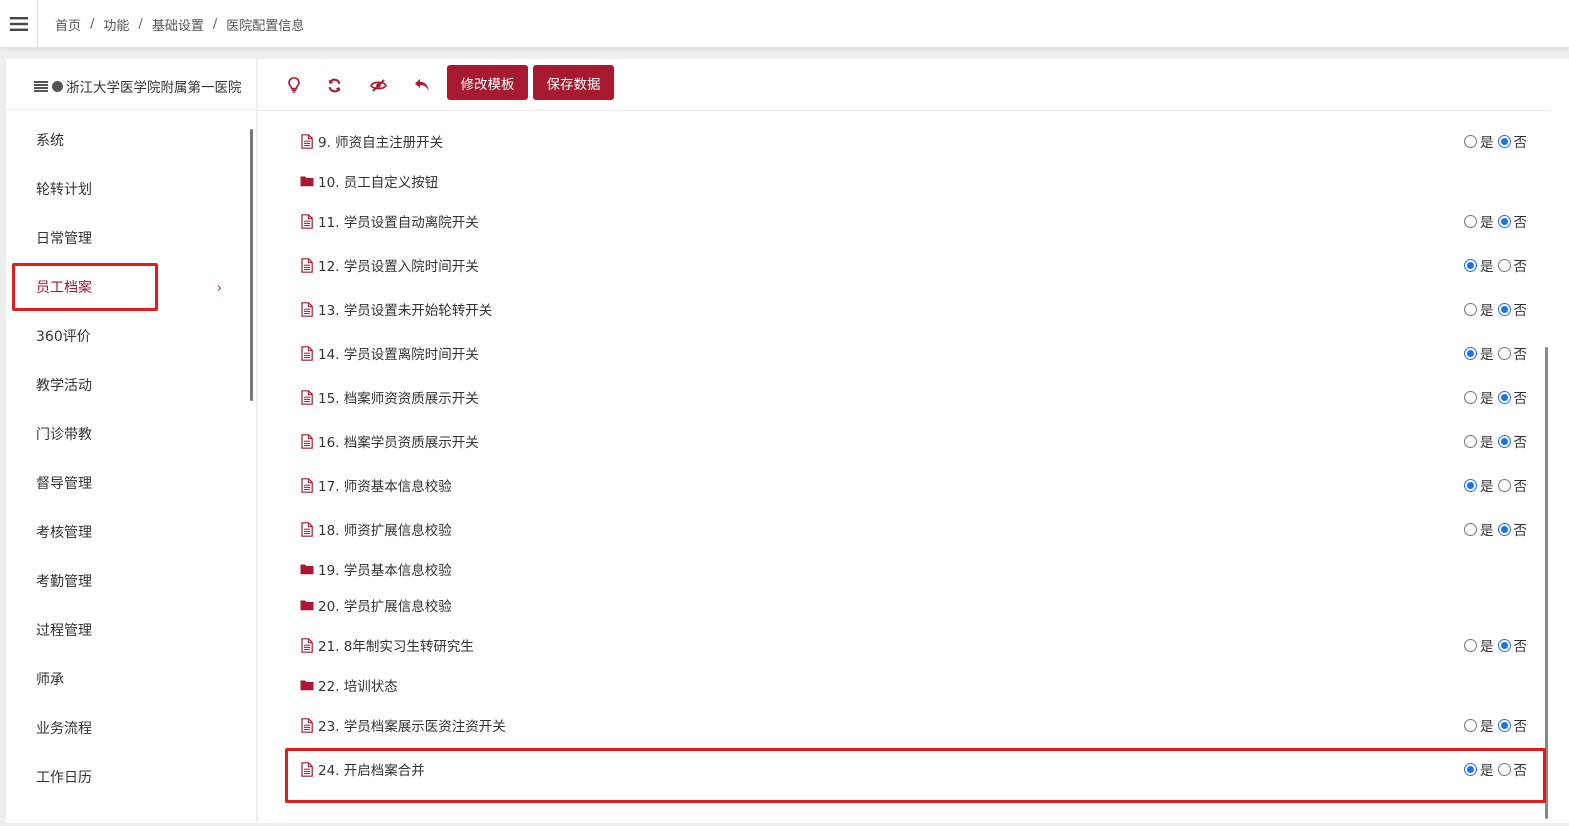 This screenshot has height=826, width=1569. Describe the element at coordinates (128, 435) in the screenshot. I see `sidebar-item: 门诊带教` at that location.